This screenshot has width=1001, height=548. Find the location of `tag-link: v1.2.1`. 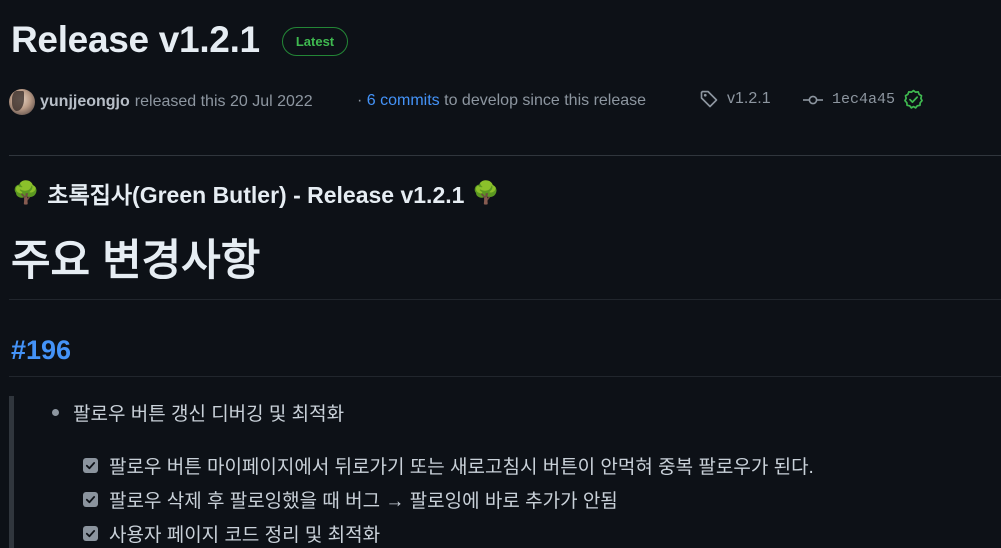

tag-link: v1.2.1 is located at coordinates (735, 99).